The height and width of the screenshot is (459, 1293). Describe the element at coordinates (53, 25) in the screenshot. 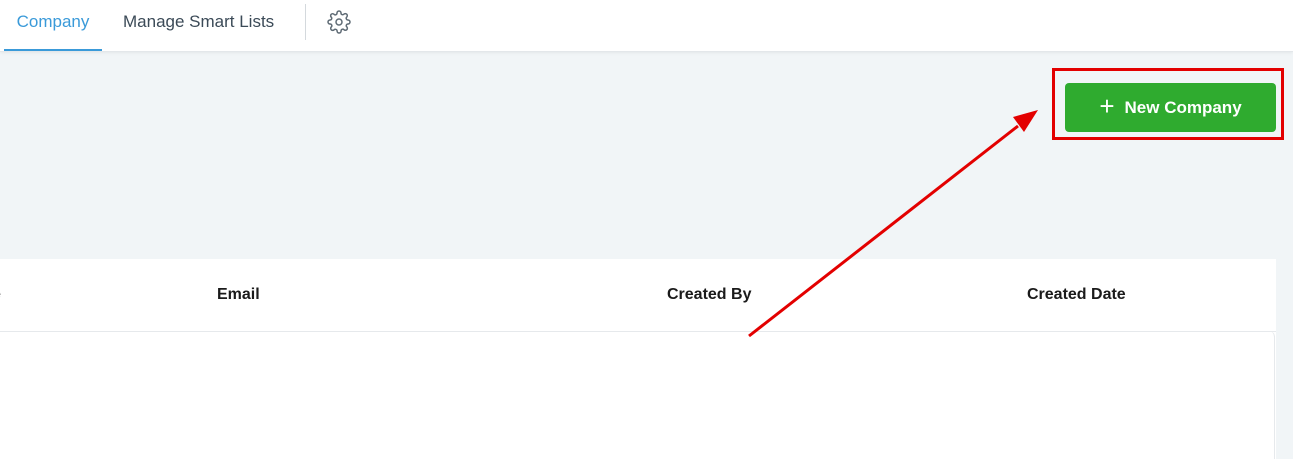

I see `tab-company: Company` at that location.